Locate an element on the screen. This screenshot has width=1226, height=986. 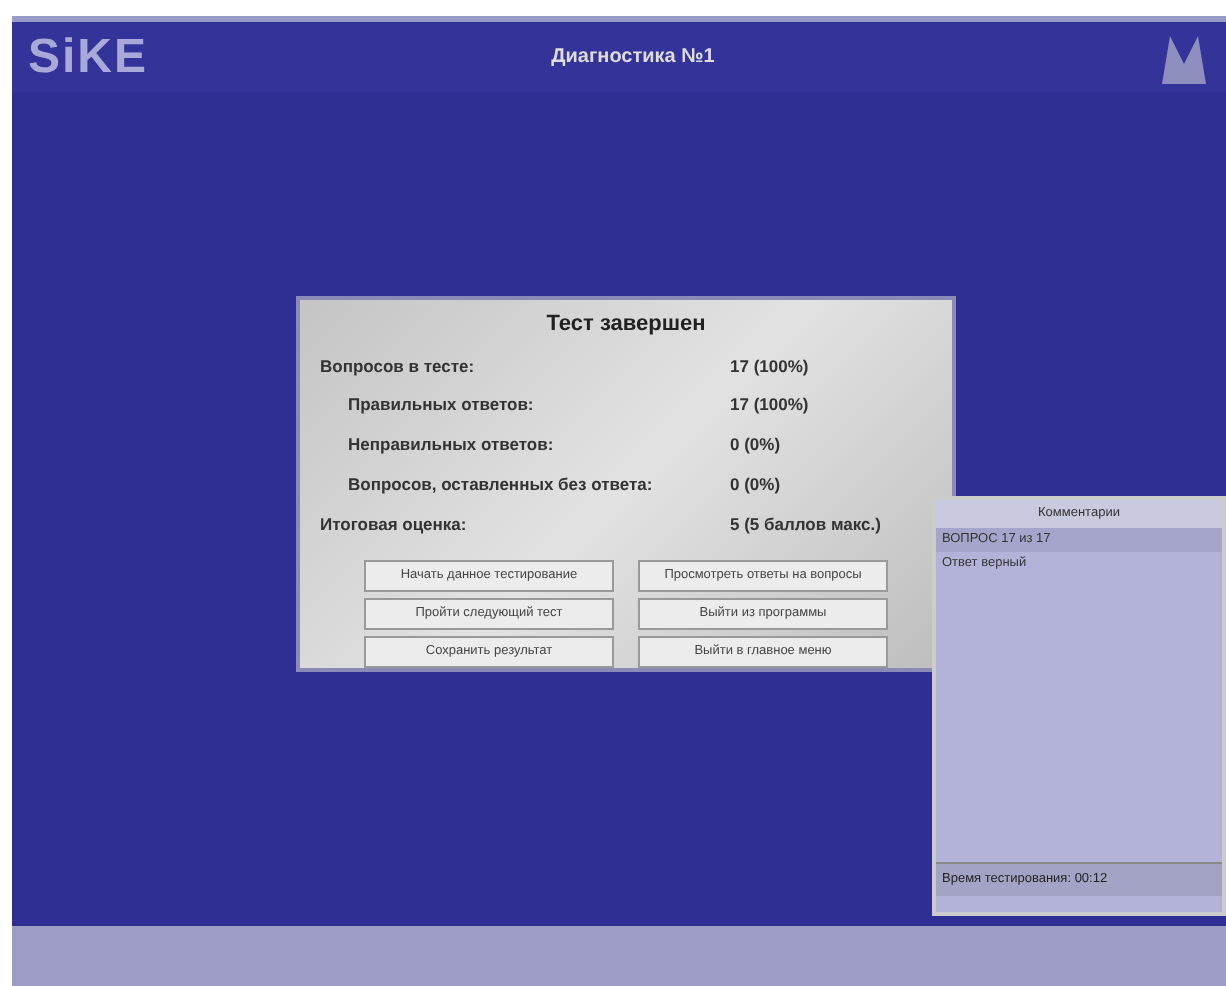
dialog-title: Тест завершен is located at coordinates (626, 325).